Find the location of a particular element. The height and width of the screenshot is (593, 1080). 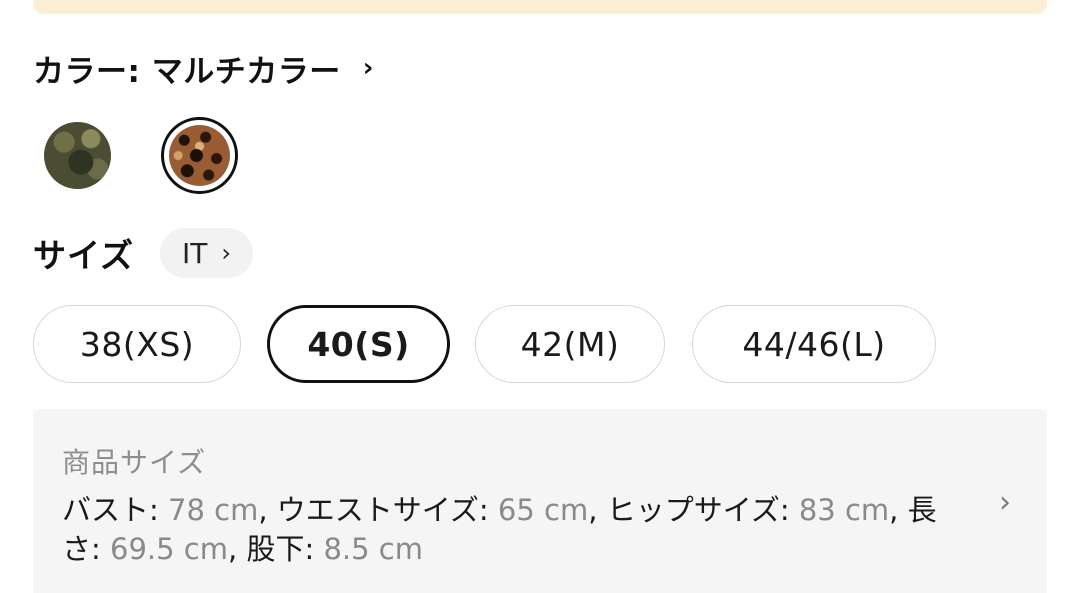

measurement-value: 65 cm is located at coordinates (543, 510).